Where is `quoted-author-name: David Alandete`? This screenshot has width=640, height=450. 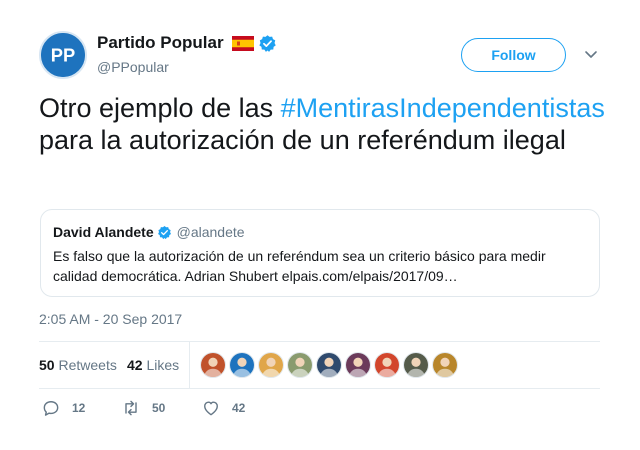 quoted-author-name: David Alandete is located at coordinates (103, 232).